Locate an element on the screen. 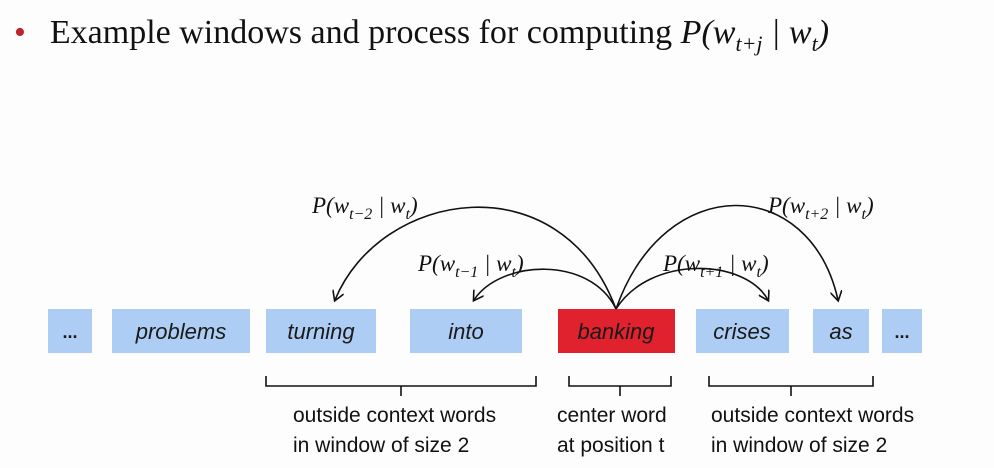  prob-t-plus-1: P(wt+1 | wt) is located at coordinates (715, 266).